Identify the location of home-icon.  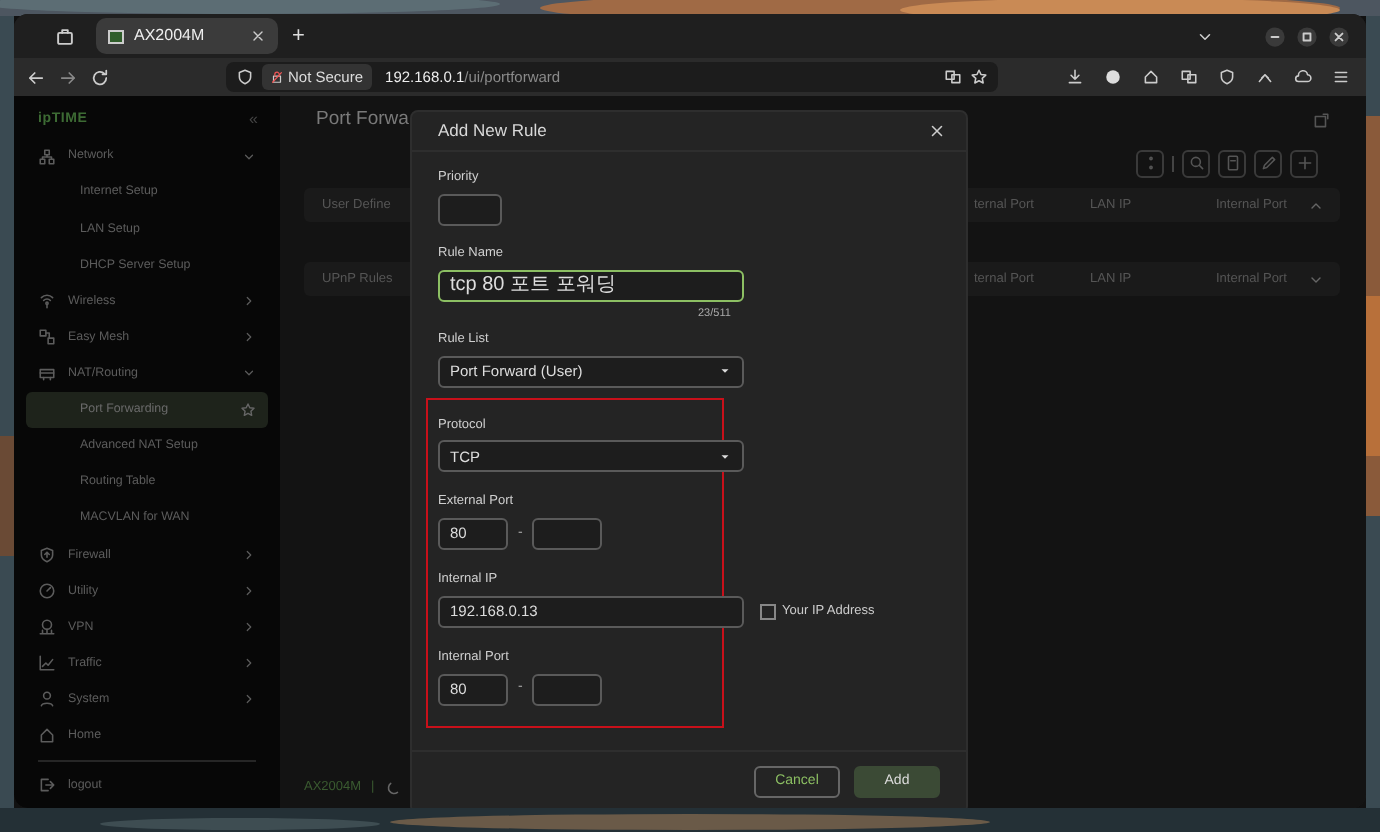
(47, 735).